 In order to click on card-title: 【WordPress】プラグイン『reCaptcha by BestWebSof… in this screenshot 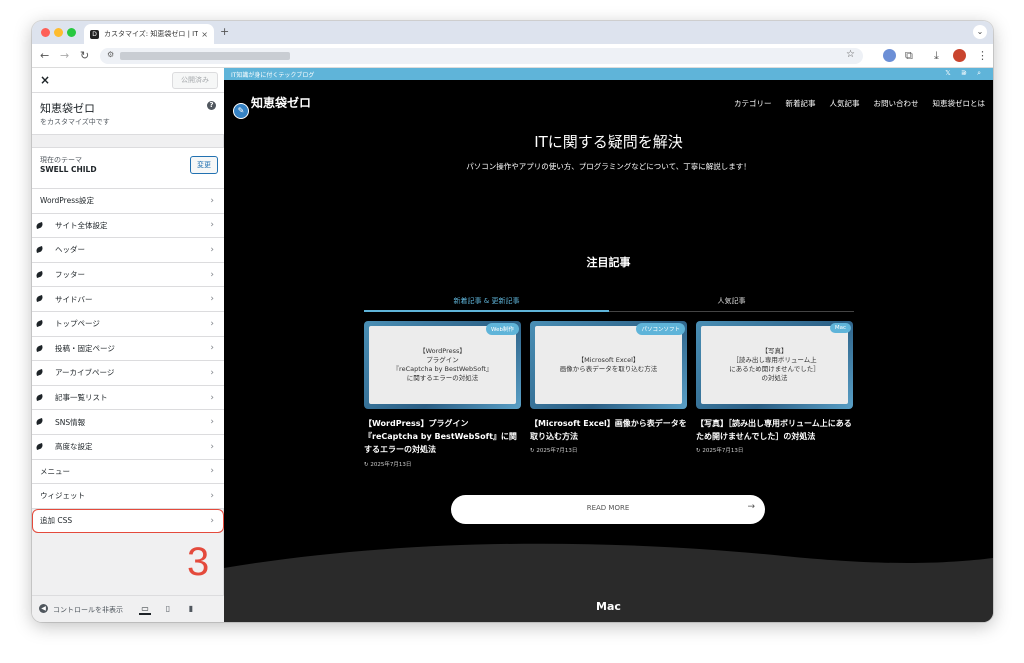, I will do `click(442, 437)`.